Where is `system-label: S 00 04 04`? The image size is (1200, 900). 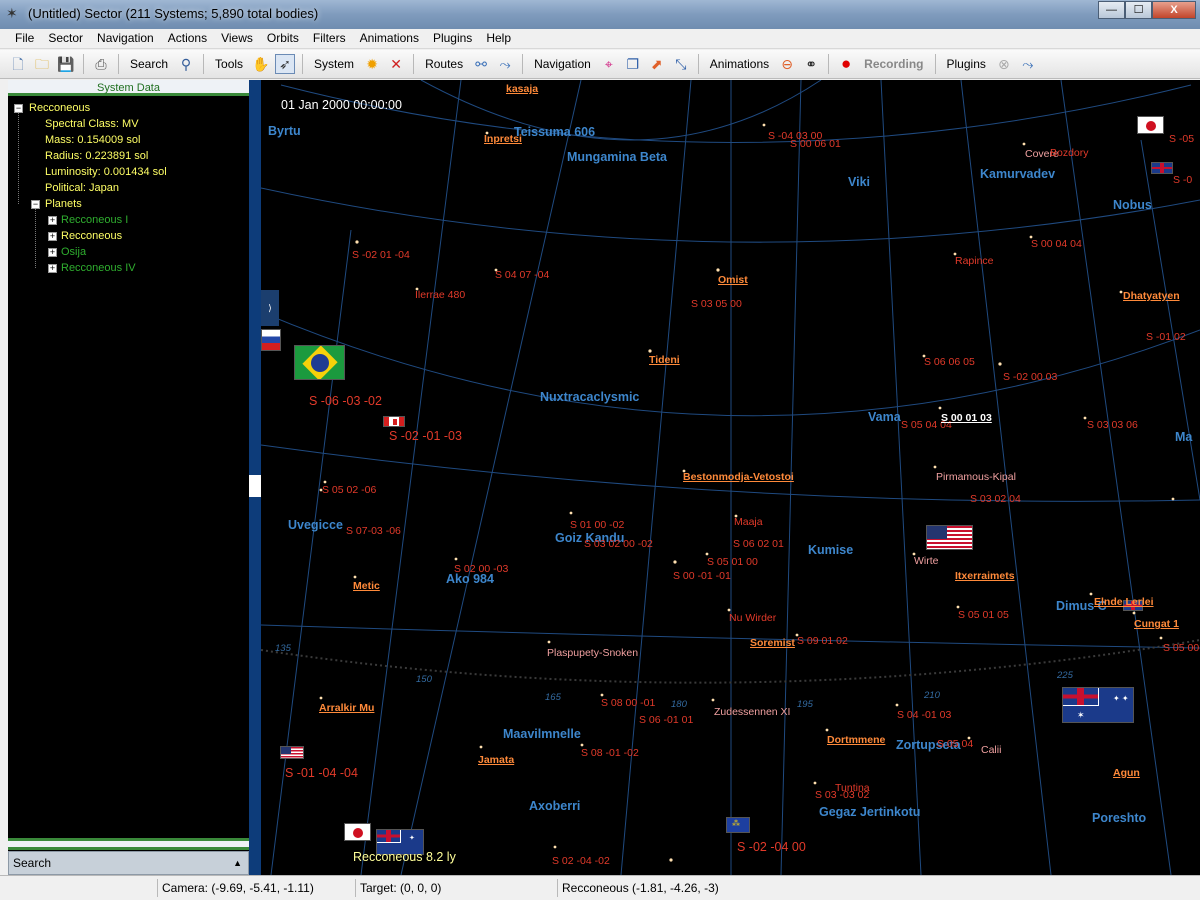
system-label: S 00 04 04 is located at coordinates (1056, 244).